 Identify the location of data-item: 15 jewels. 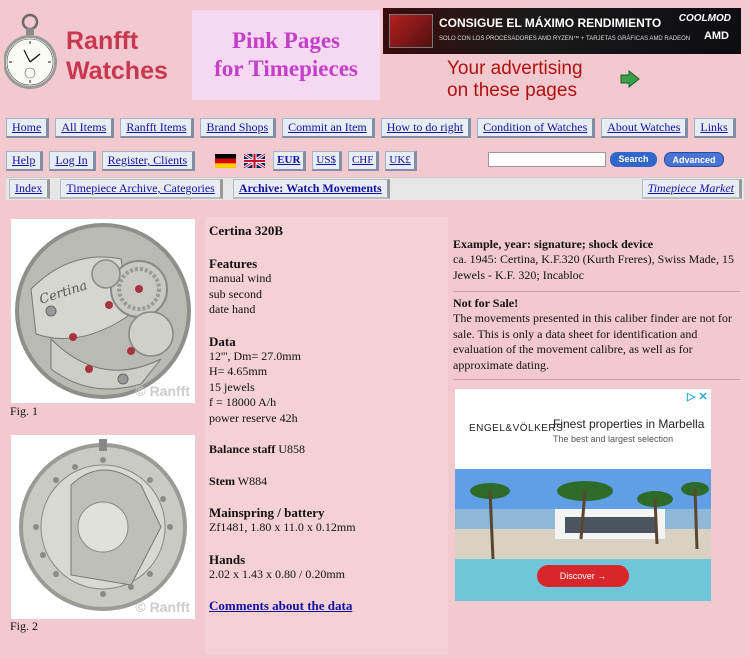
(232, 386).